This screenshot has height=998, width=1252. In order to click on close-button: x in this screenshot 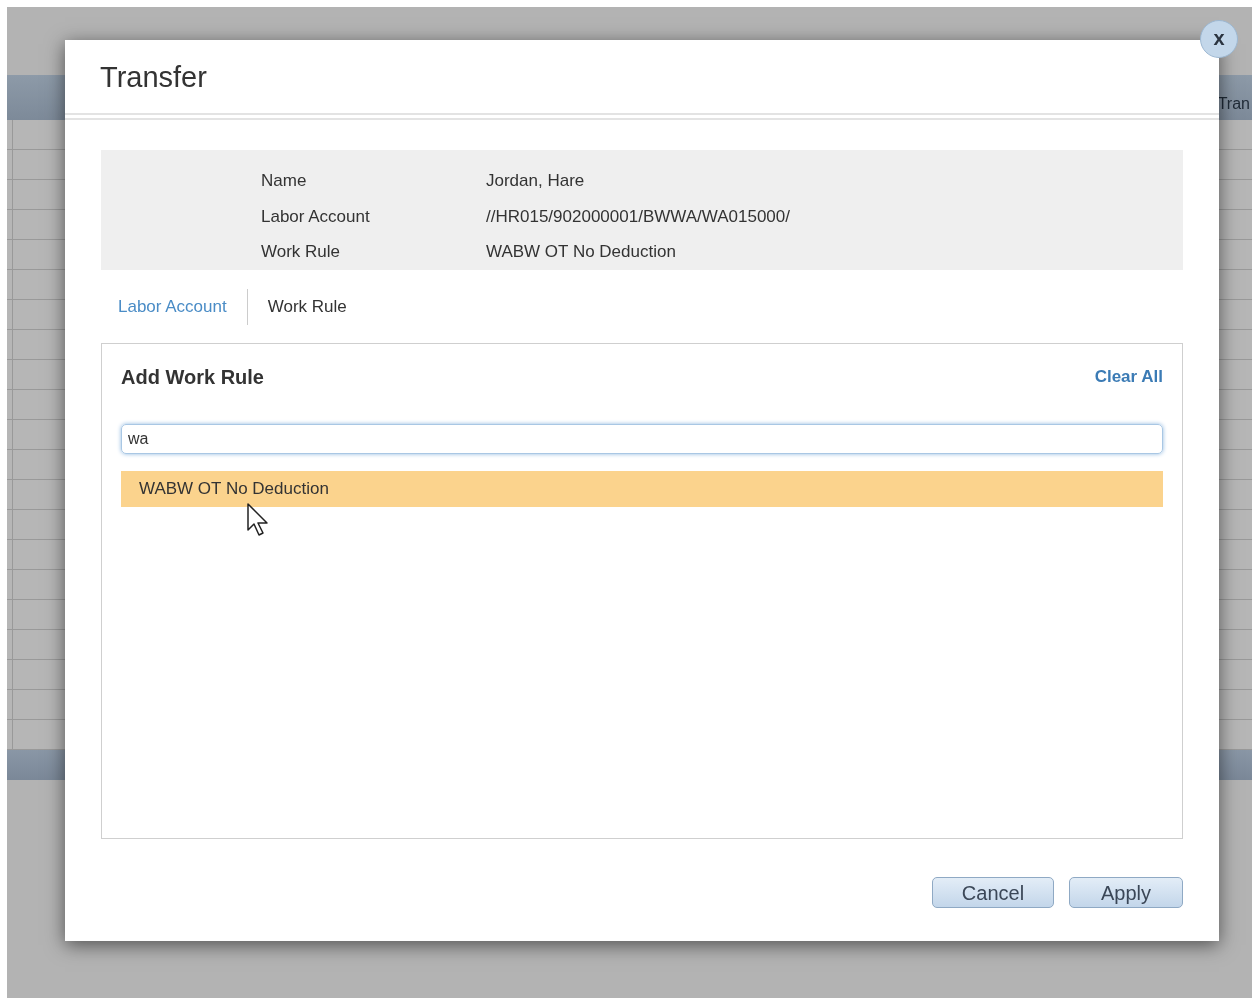, I will do `click(1219, 39)`.